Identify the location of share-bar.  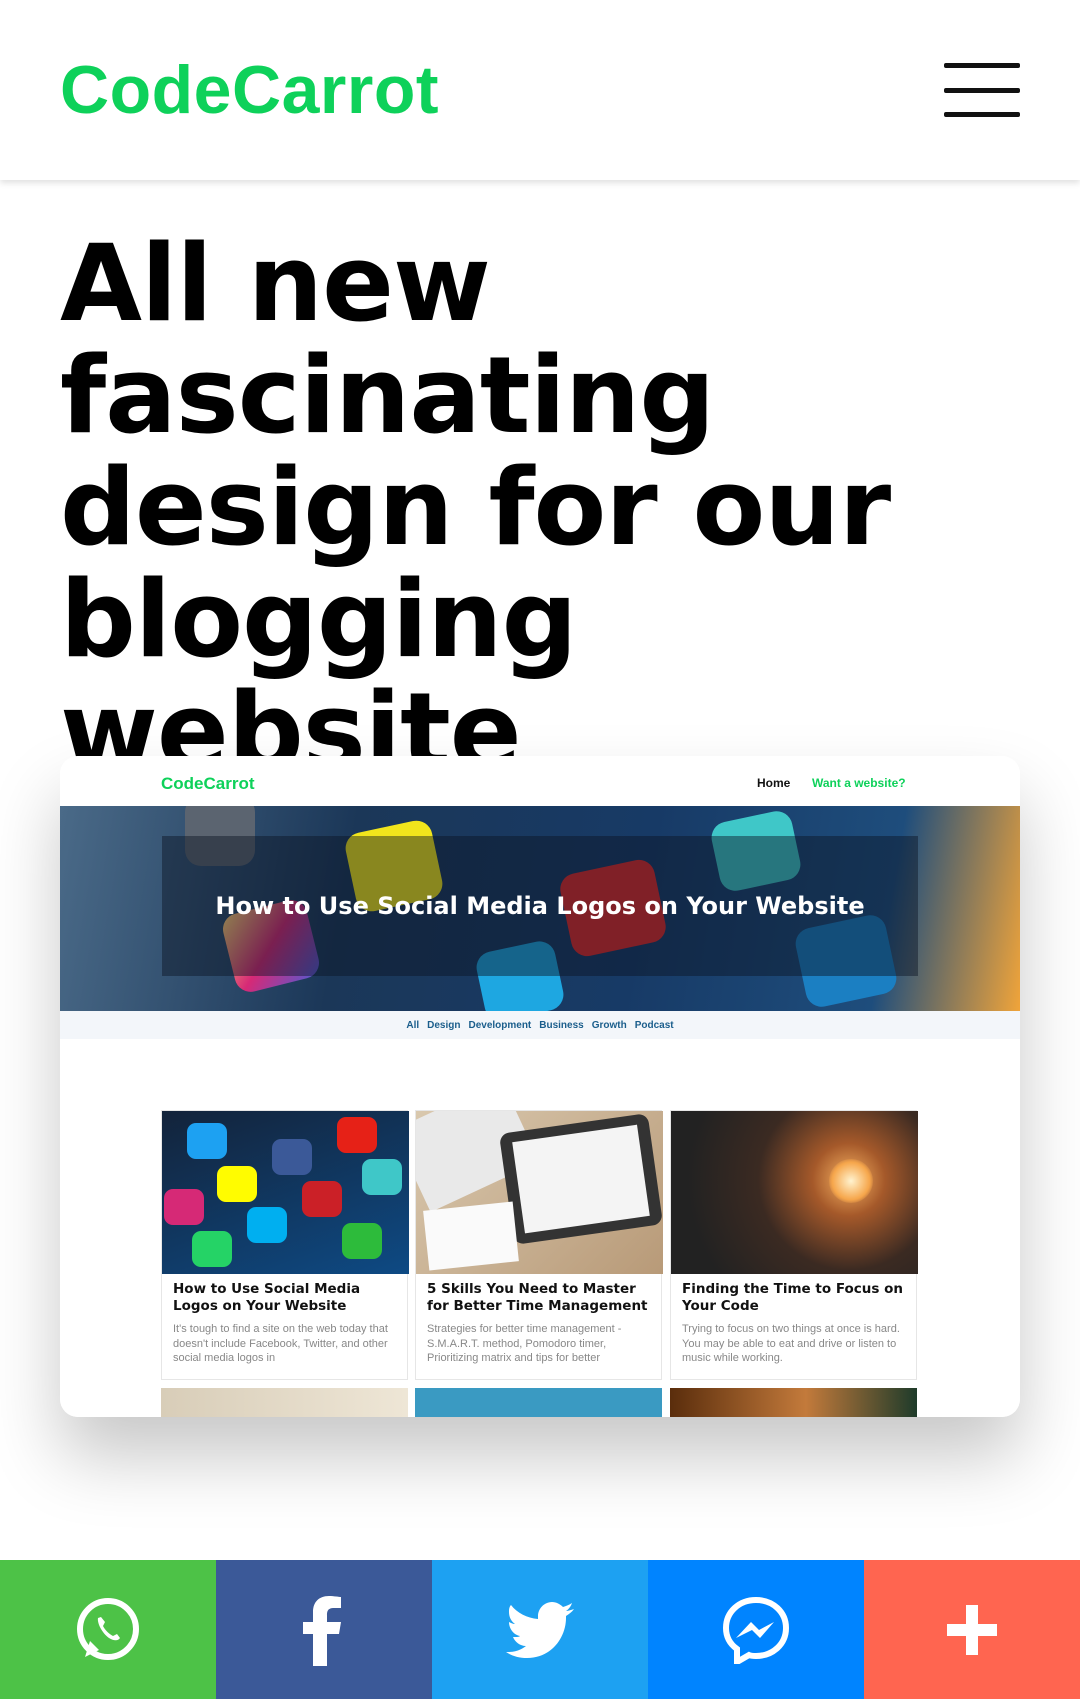
(540, 1629).